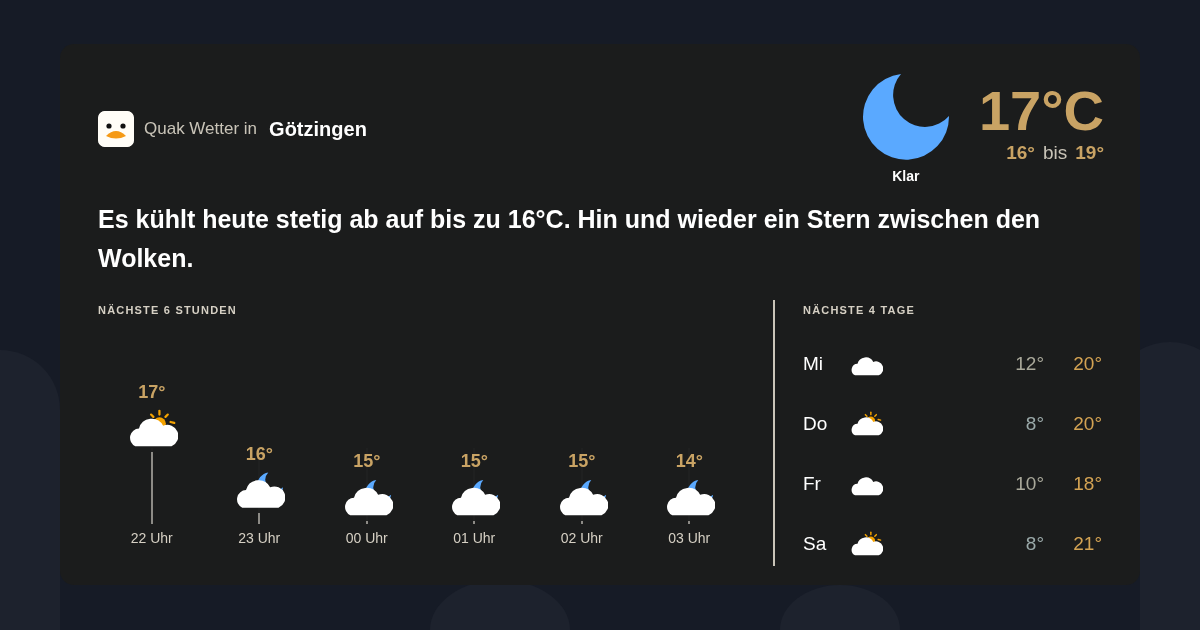 The height and width of the screenshot is (630, 1200). What do you see at coordinates (581, 538) in the screenshot?
I see `hour-label: 02 Uhr` at bounding box center [581, 538].